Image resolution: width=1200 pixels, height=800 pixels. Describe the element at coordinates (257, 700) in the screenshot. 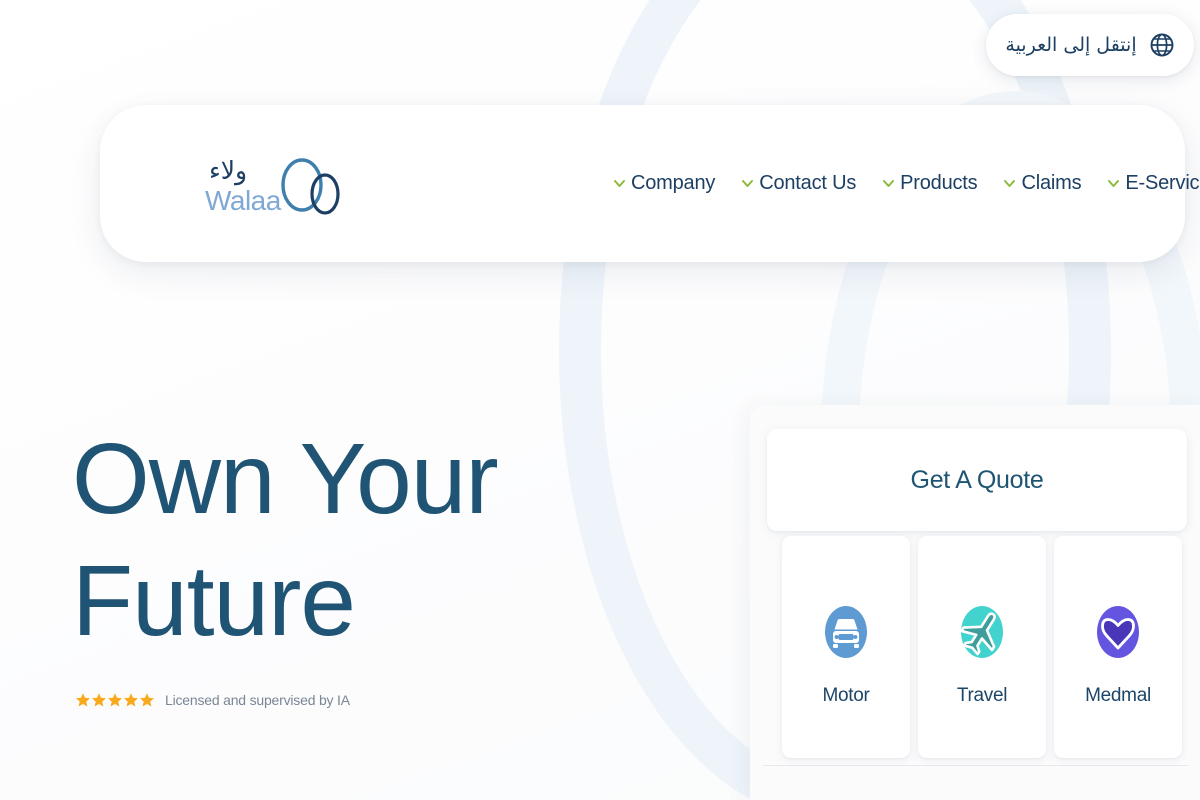

I see `rating-caption: Licensed and supervised by IA` at that location.